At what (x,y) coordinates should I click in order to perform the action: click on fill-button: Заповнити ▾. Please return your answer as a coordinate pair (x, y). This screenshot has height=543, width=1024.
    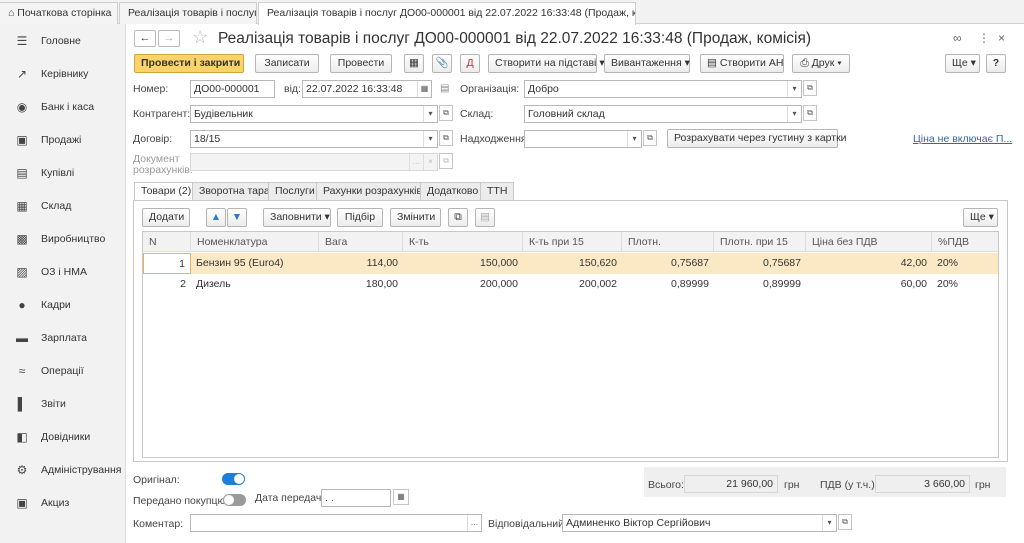
    Looking at the image, I should click on (297, 217).